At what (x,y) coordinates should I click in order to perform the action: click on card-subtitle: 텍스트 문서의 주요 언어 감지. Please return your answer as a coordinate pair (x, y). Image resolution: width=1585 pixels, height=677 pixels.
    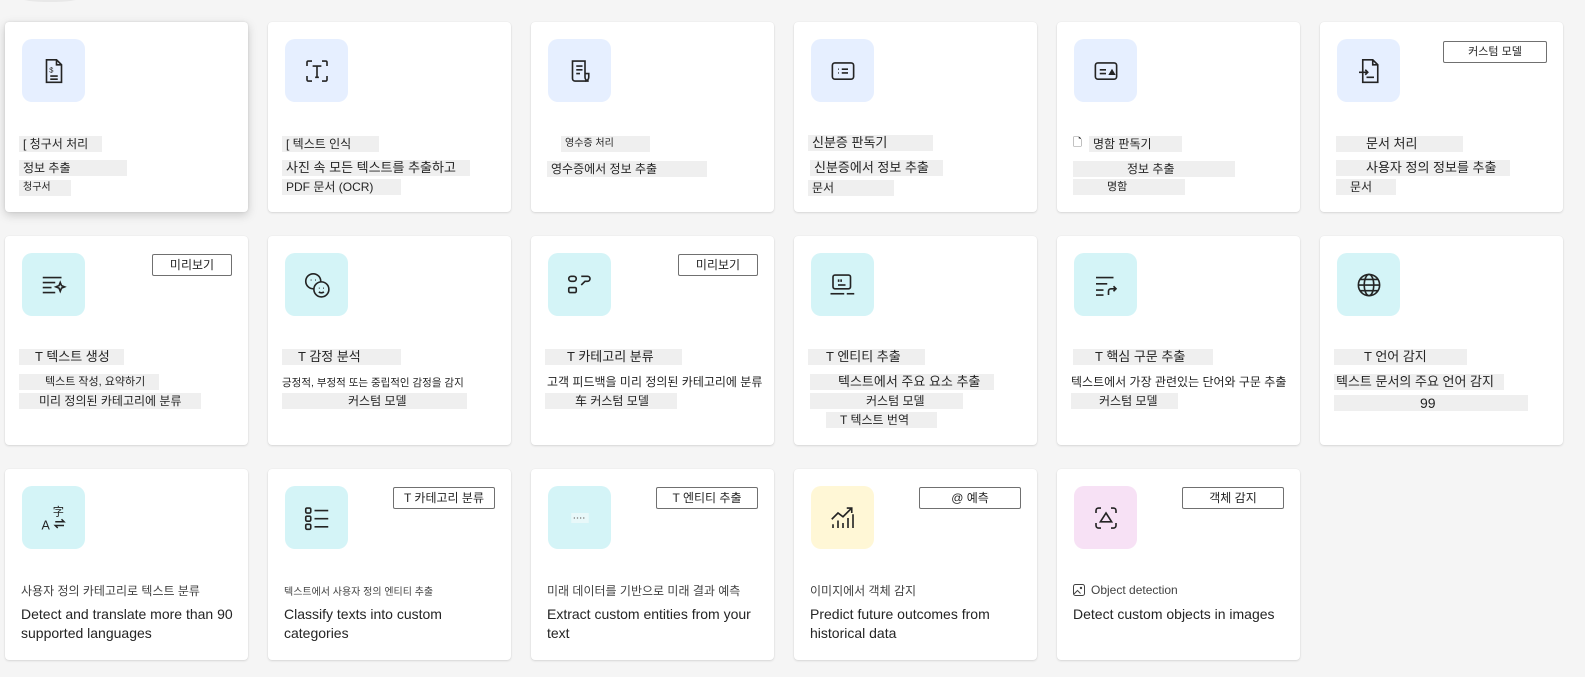
    Looking at the image, I should click on (1419, 382).